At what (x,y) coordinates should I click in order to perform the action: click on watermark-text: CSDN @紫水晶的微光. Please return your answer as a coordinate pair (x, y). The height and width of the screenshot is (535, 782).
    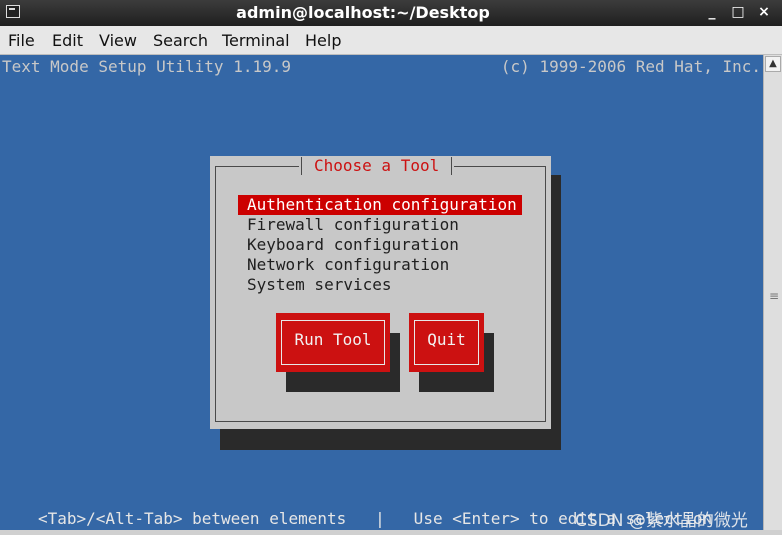
    Looking at the image, I should click on (661, 520).